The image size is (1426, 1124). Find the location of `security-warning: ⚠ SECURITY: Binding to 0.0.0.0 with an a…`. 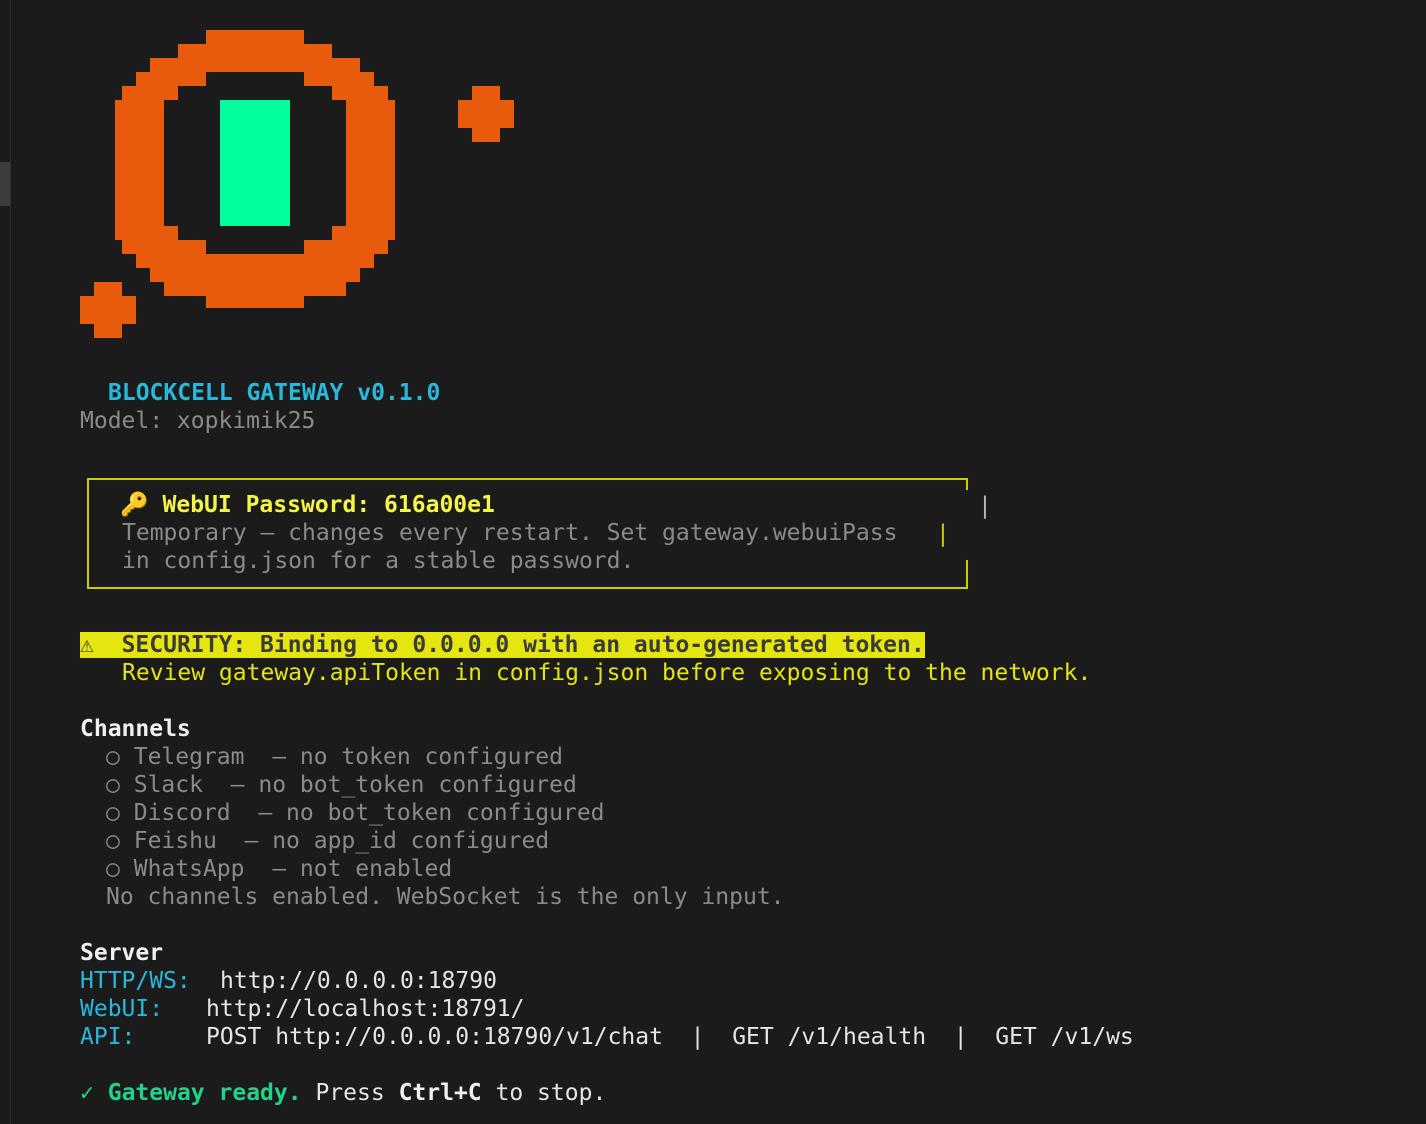

security-warning: ⚠ SECURITY: Binding to 0.0.0.0 with an a… is located at coordinates (502, 645).